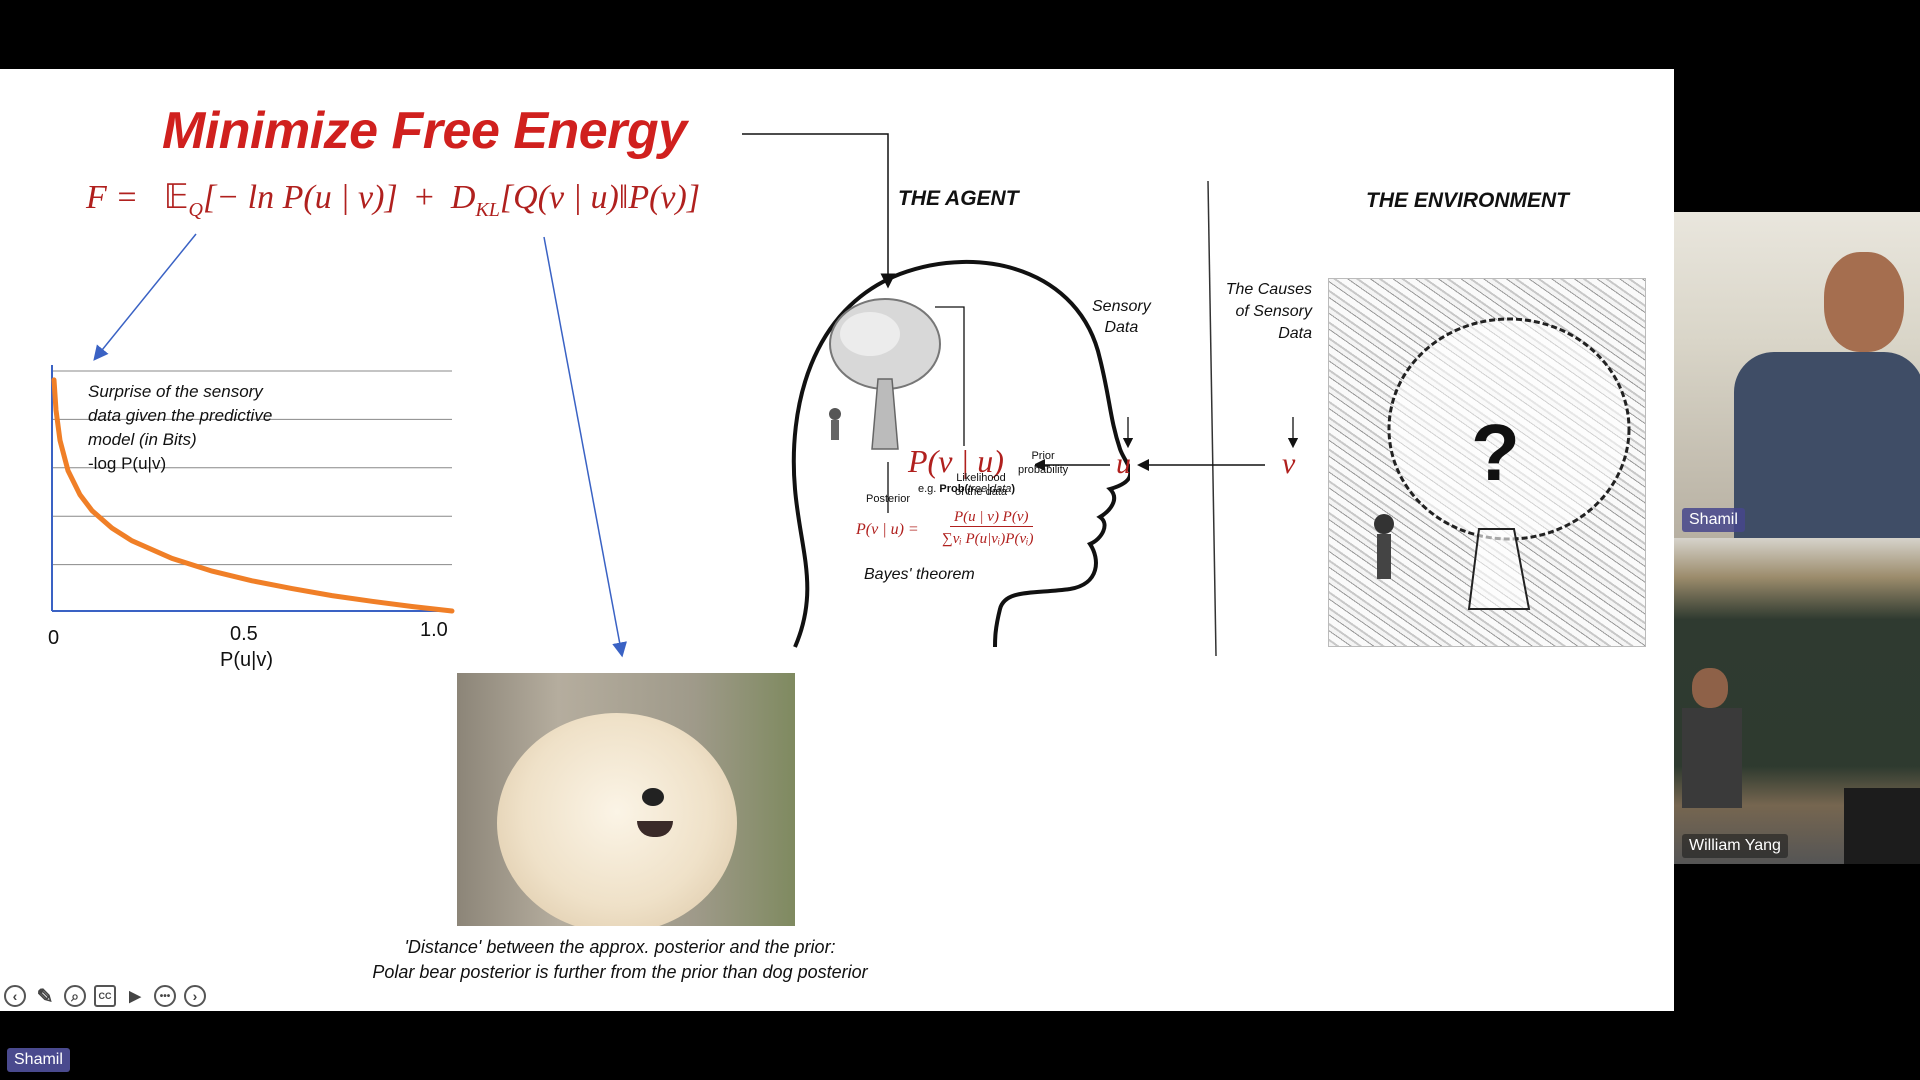 This screenshot has height=1080, width=1920. What do you see at coordinates (981, 485) in the screenshot?
I see `likelihood-label: Likelihood of the data` at bounding box center [981, 485].